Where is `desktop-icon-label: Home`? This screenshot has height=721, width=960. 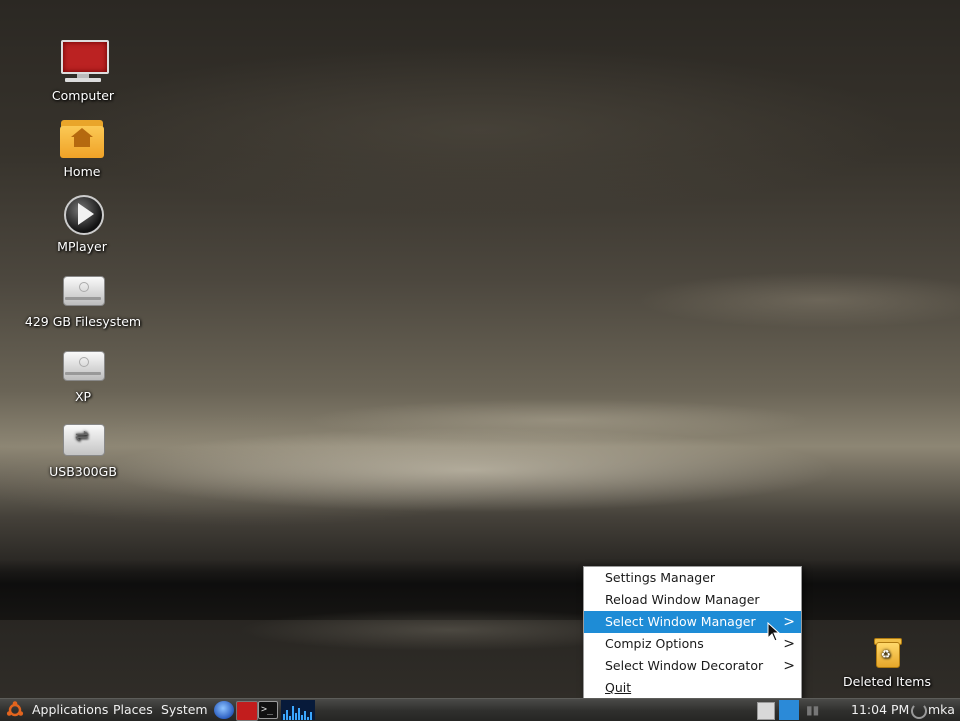
desktop-icon-label: Home is located at coordinates (82, 171).